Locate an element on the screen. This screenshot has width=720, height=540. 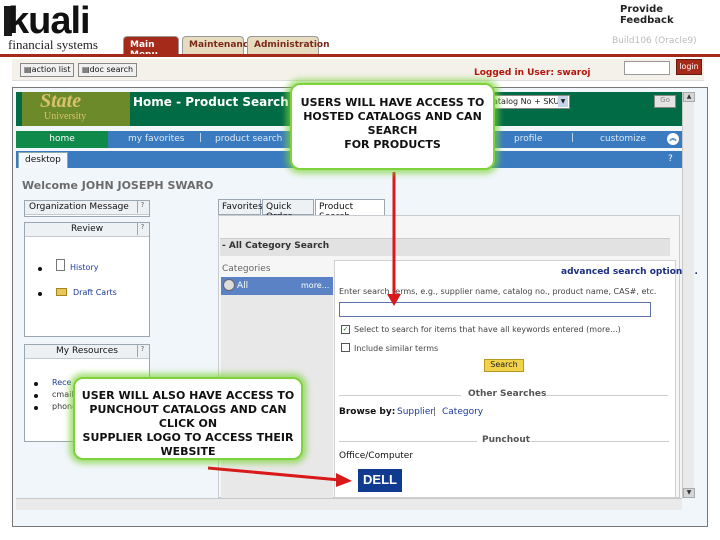
callout-line: FOR PRODUCTS is located at coordinates (392, 144).